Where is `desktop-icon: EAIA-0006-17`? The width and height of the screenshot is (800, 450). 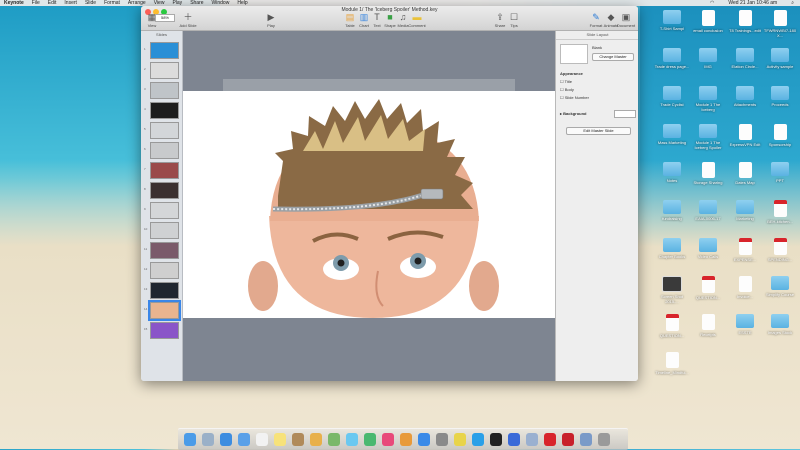
desktop-icon: EAIA-0006-17 is located at coordinates (708, 210).